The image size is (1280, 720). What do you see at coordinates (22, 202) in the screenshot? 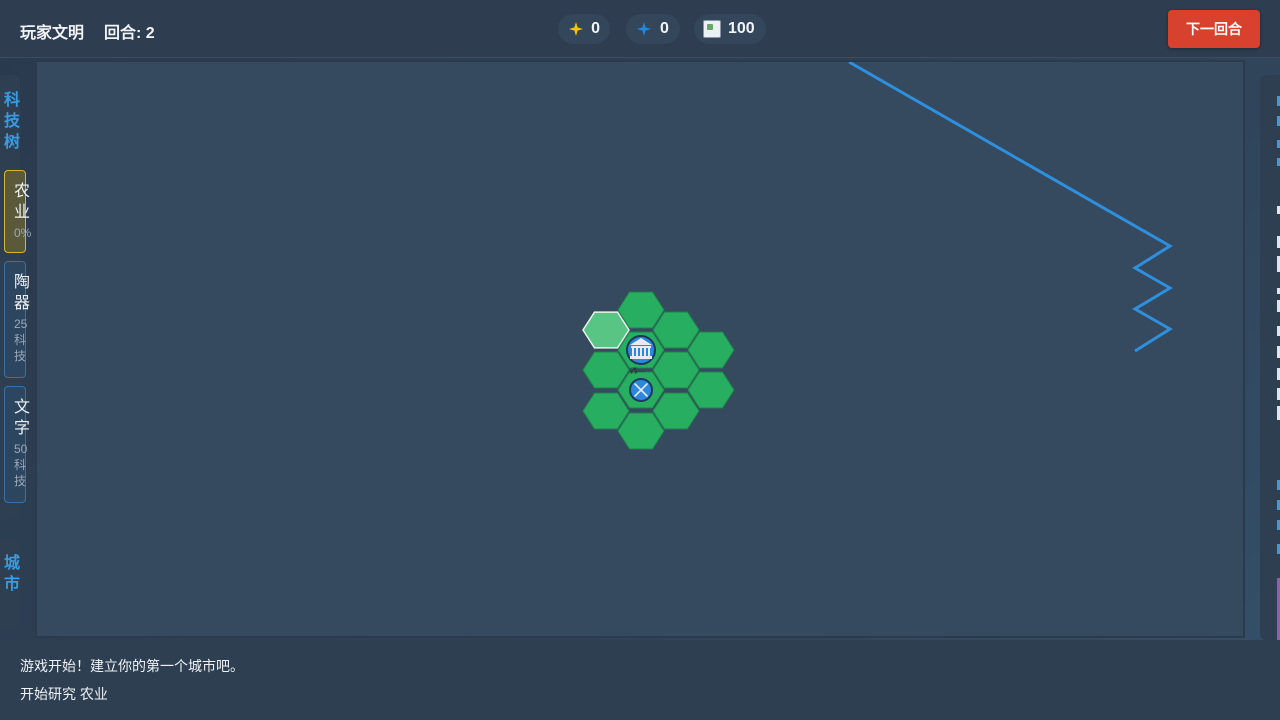
I see `tech-name: 农业` at bounding box center [22, 202].